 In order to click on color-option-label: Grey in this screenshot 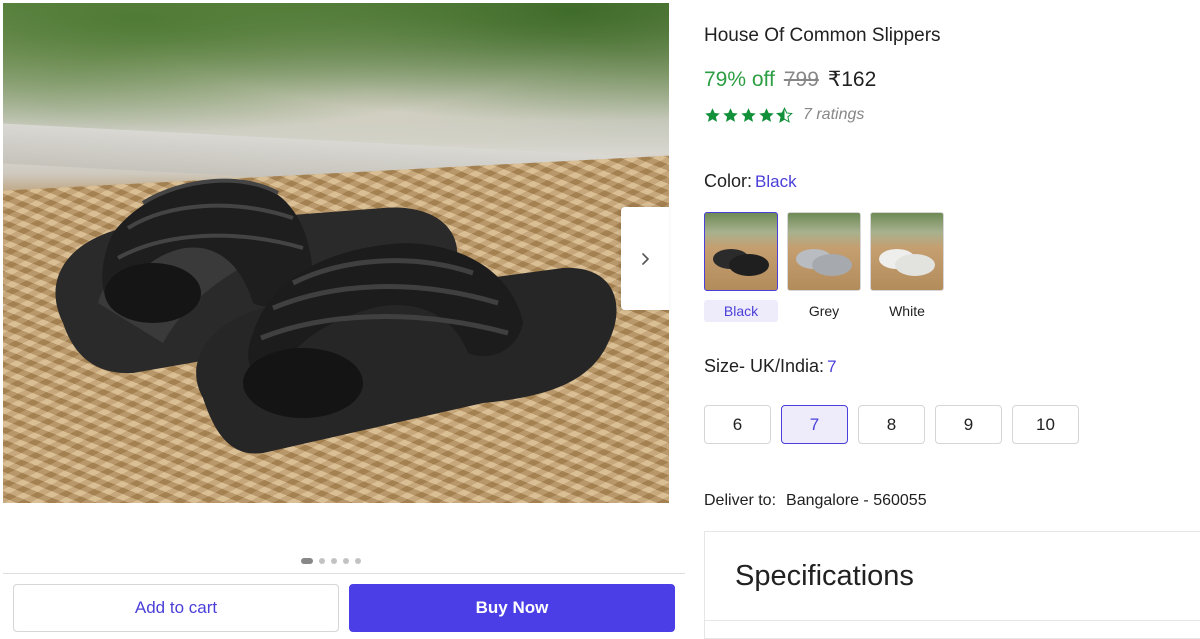, I will do `click(824, 311)`.